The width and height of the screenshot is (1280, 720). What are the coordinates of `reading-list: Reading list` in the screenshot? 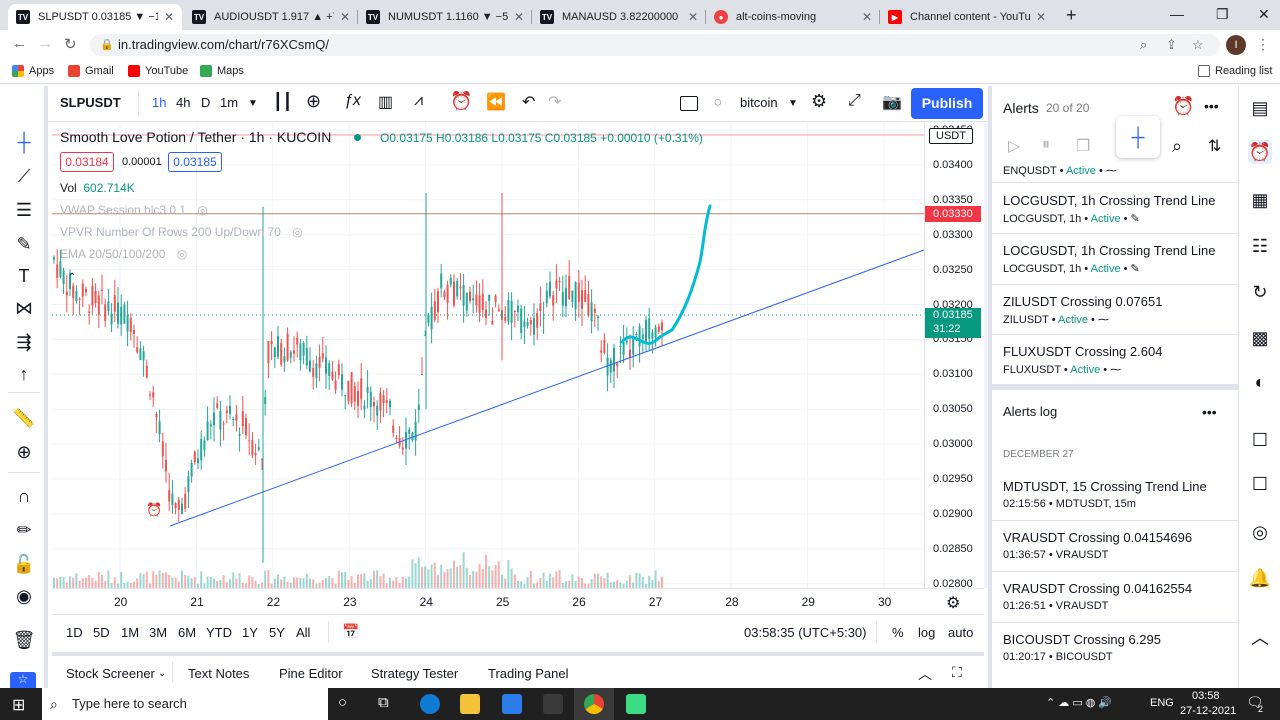 It's located at (1235, 71).